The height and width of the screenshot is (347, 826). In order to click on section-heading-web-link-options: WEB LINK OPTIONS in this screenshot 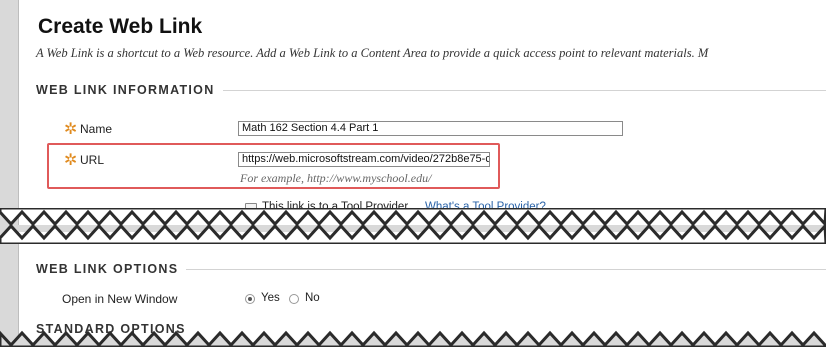, I will do `click(111, 269)`.